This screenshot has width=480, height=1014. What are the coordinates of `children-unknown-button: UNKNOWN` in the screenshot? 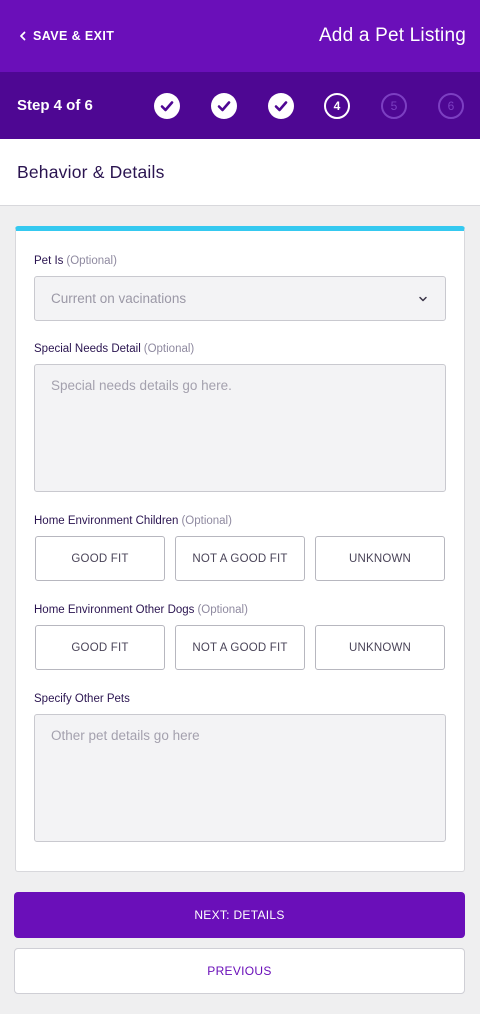 It's located at (380, 558).